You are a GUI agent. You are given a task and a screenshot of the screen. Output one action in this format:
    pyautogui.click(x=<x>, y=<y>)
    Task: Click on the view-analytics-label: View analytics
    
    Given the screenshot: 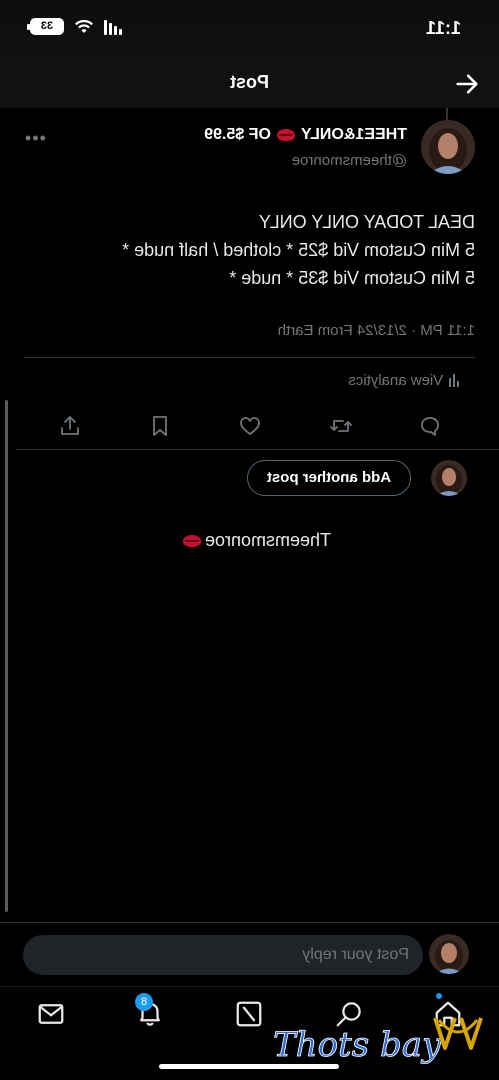 What is the action you would take?
    pyautogui.click(x=395, y=380)
    